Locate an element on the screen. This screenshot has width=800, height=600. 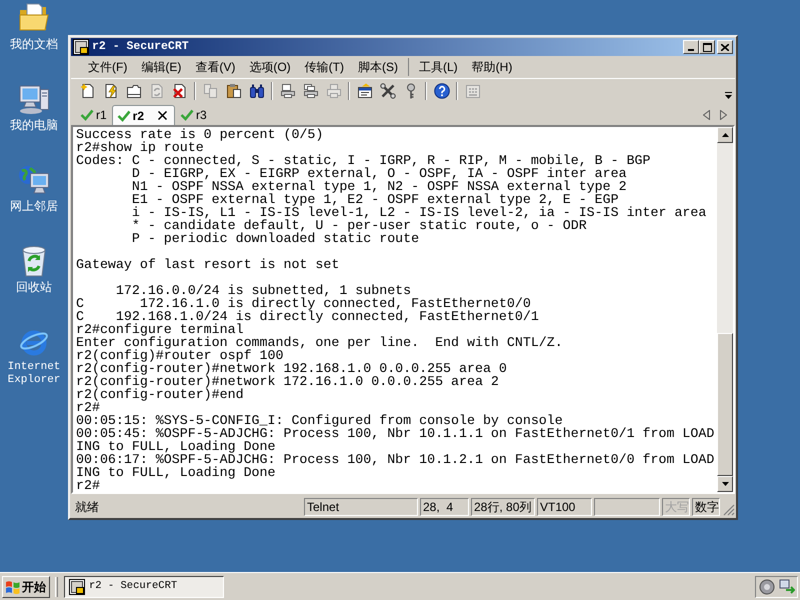
terminal-line: Success rate is 0 percent (0/5) is located at coordinates (200, 134).